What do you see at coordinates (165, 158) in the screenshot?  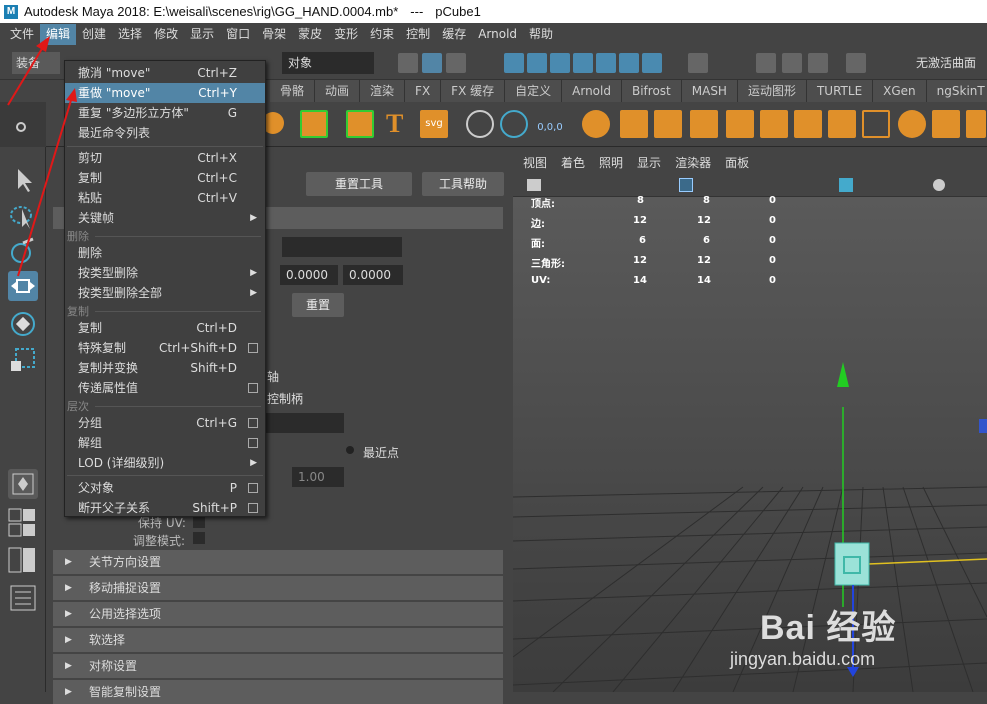 I see `menu-item-cut: 剪切 Ctrl+X` at bounding box center [165, 158].